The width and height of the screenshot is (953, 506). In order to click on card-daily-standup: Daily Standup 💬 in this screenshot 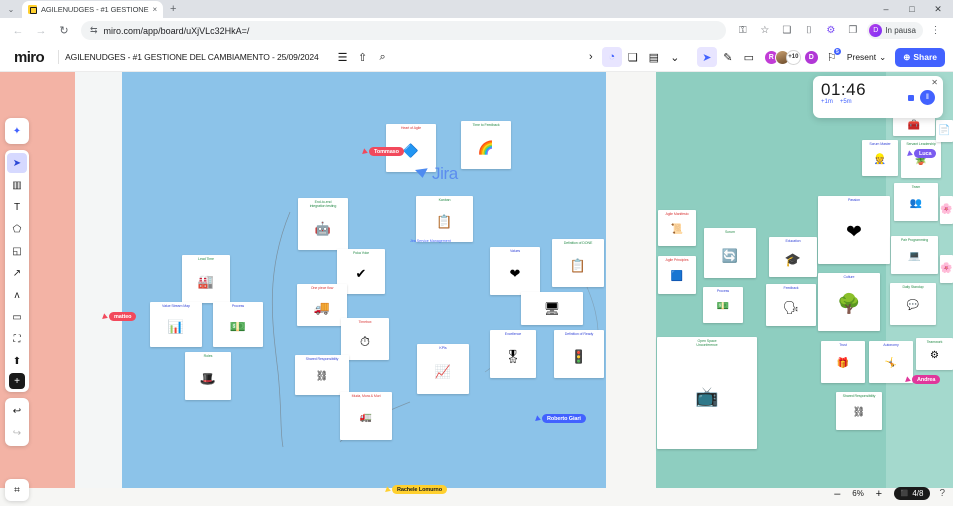, I will do `click(913, 304)`.